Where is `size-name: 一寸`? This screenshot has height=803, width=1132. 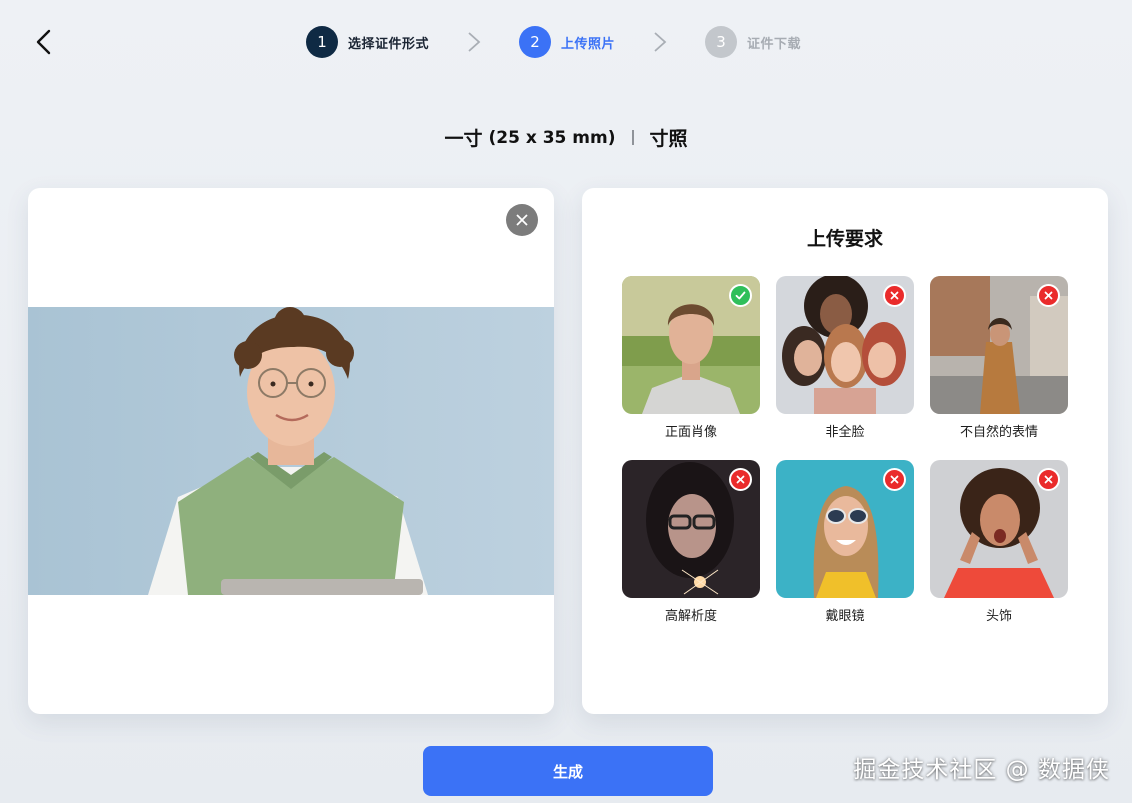 size-name: 一寸 is located at coordinates (463, 139).